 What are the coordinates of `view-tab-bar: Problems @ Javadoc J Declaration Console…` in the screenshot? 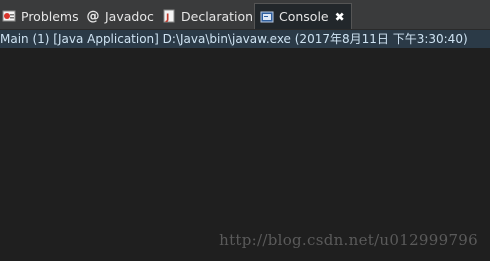 It's located at (245, 15).